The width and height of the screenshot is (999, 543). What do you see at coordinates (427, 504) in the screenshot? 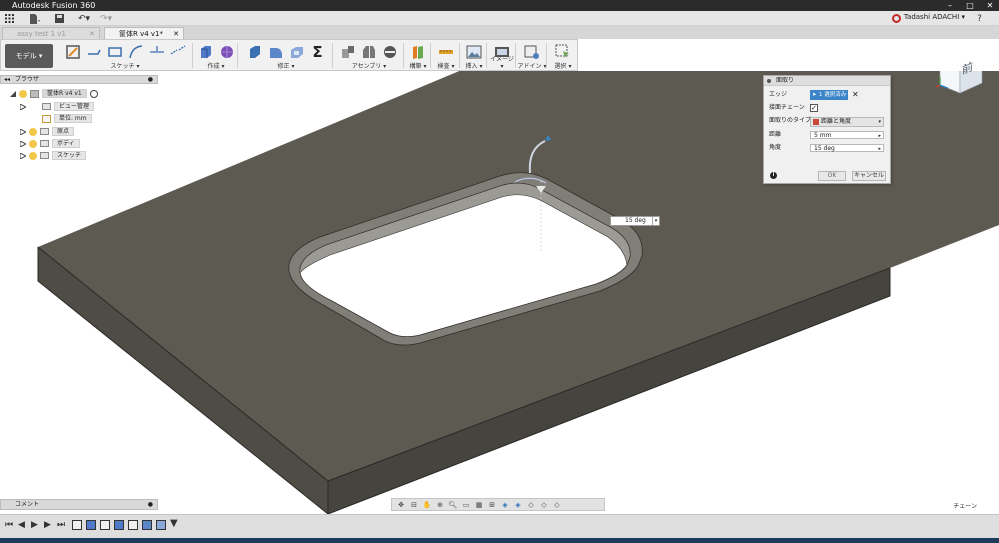
I see `pan-hand-icon: ✋` at bounding box center [427, 504].